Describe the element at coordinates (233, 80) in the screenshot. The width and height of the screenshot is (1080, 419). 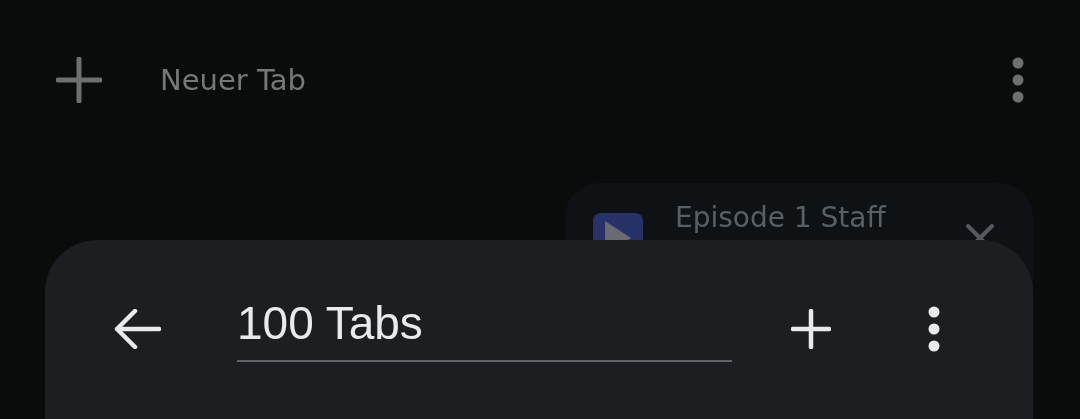
I see `new-tab-label: Neuer Tab` at that location.